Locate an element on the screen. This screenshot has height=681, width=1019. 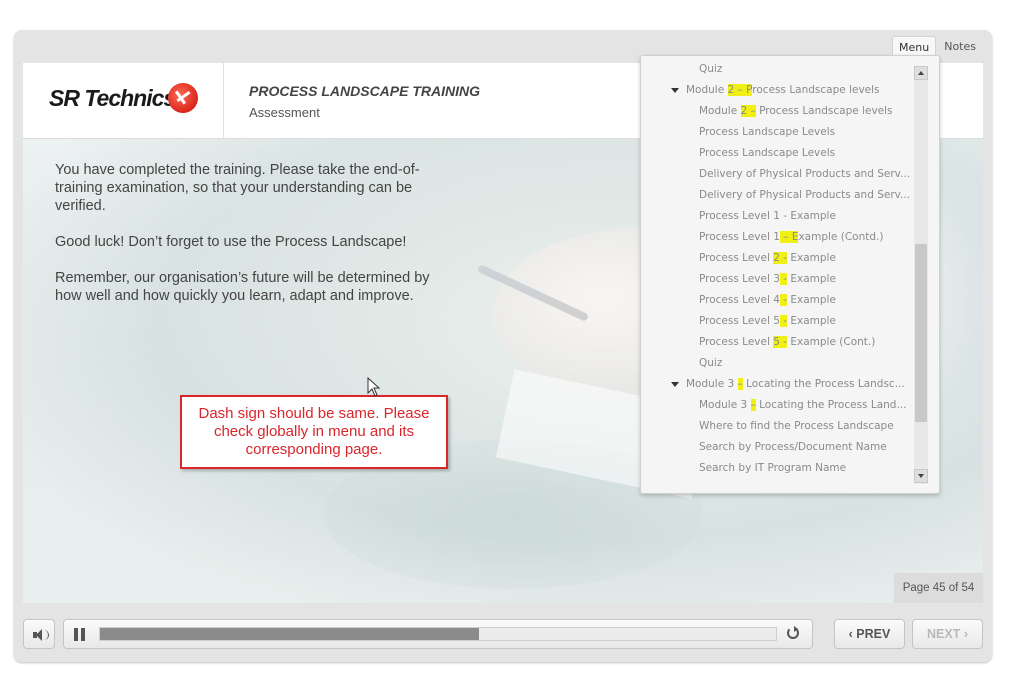
menu-item: Process Level 1 - Example is located at coordinates (805, 216).